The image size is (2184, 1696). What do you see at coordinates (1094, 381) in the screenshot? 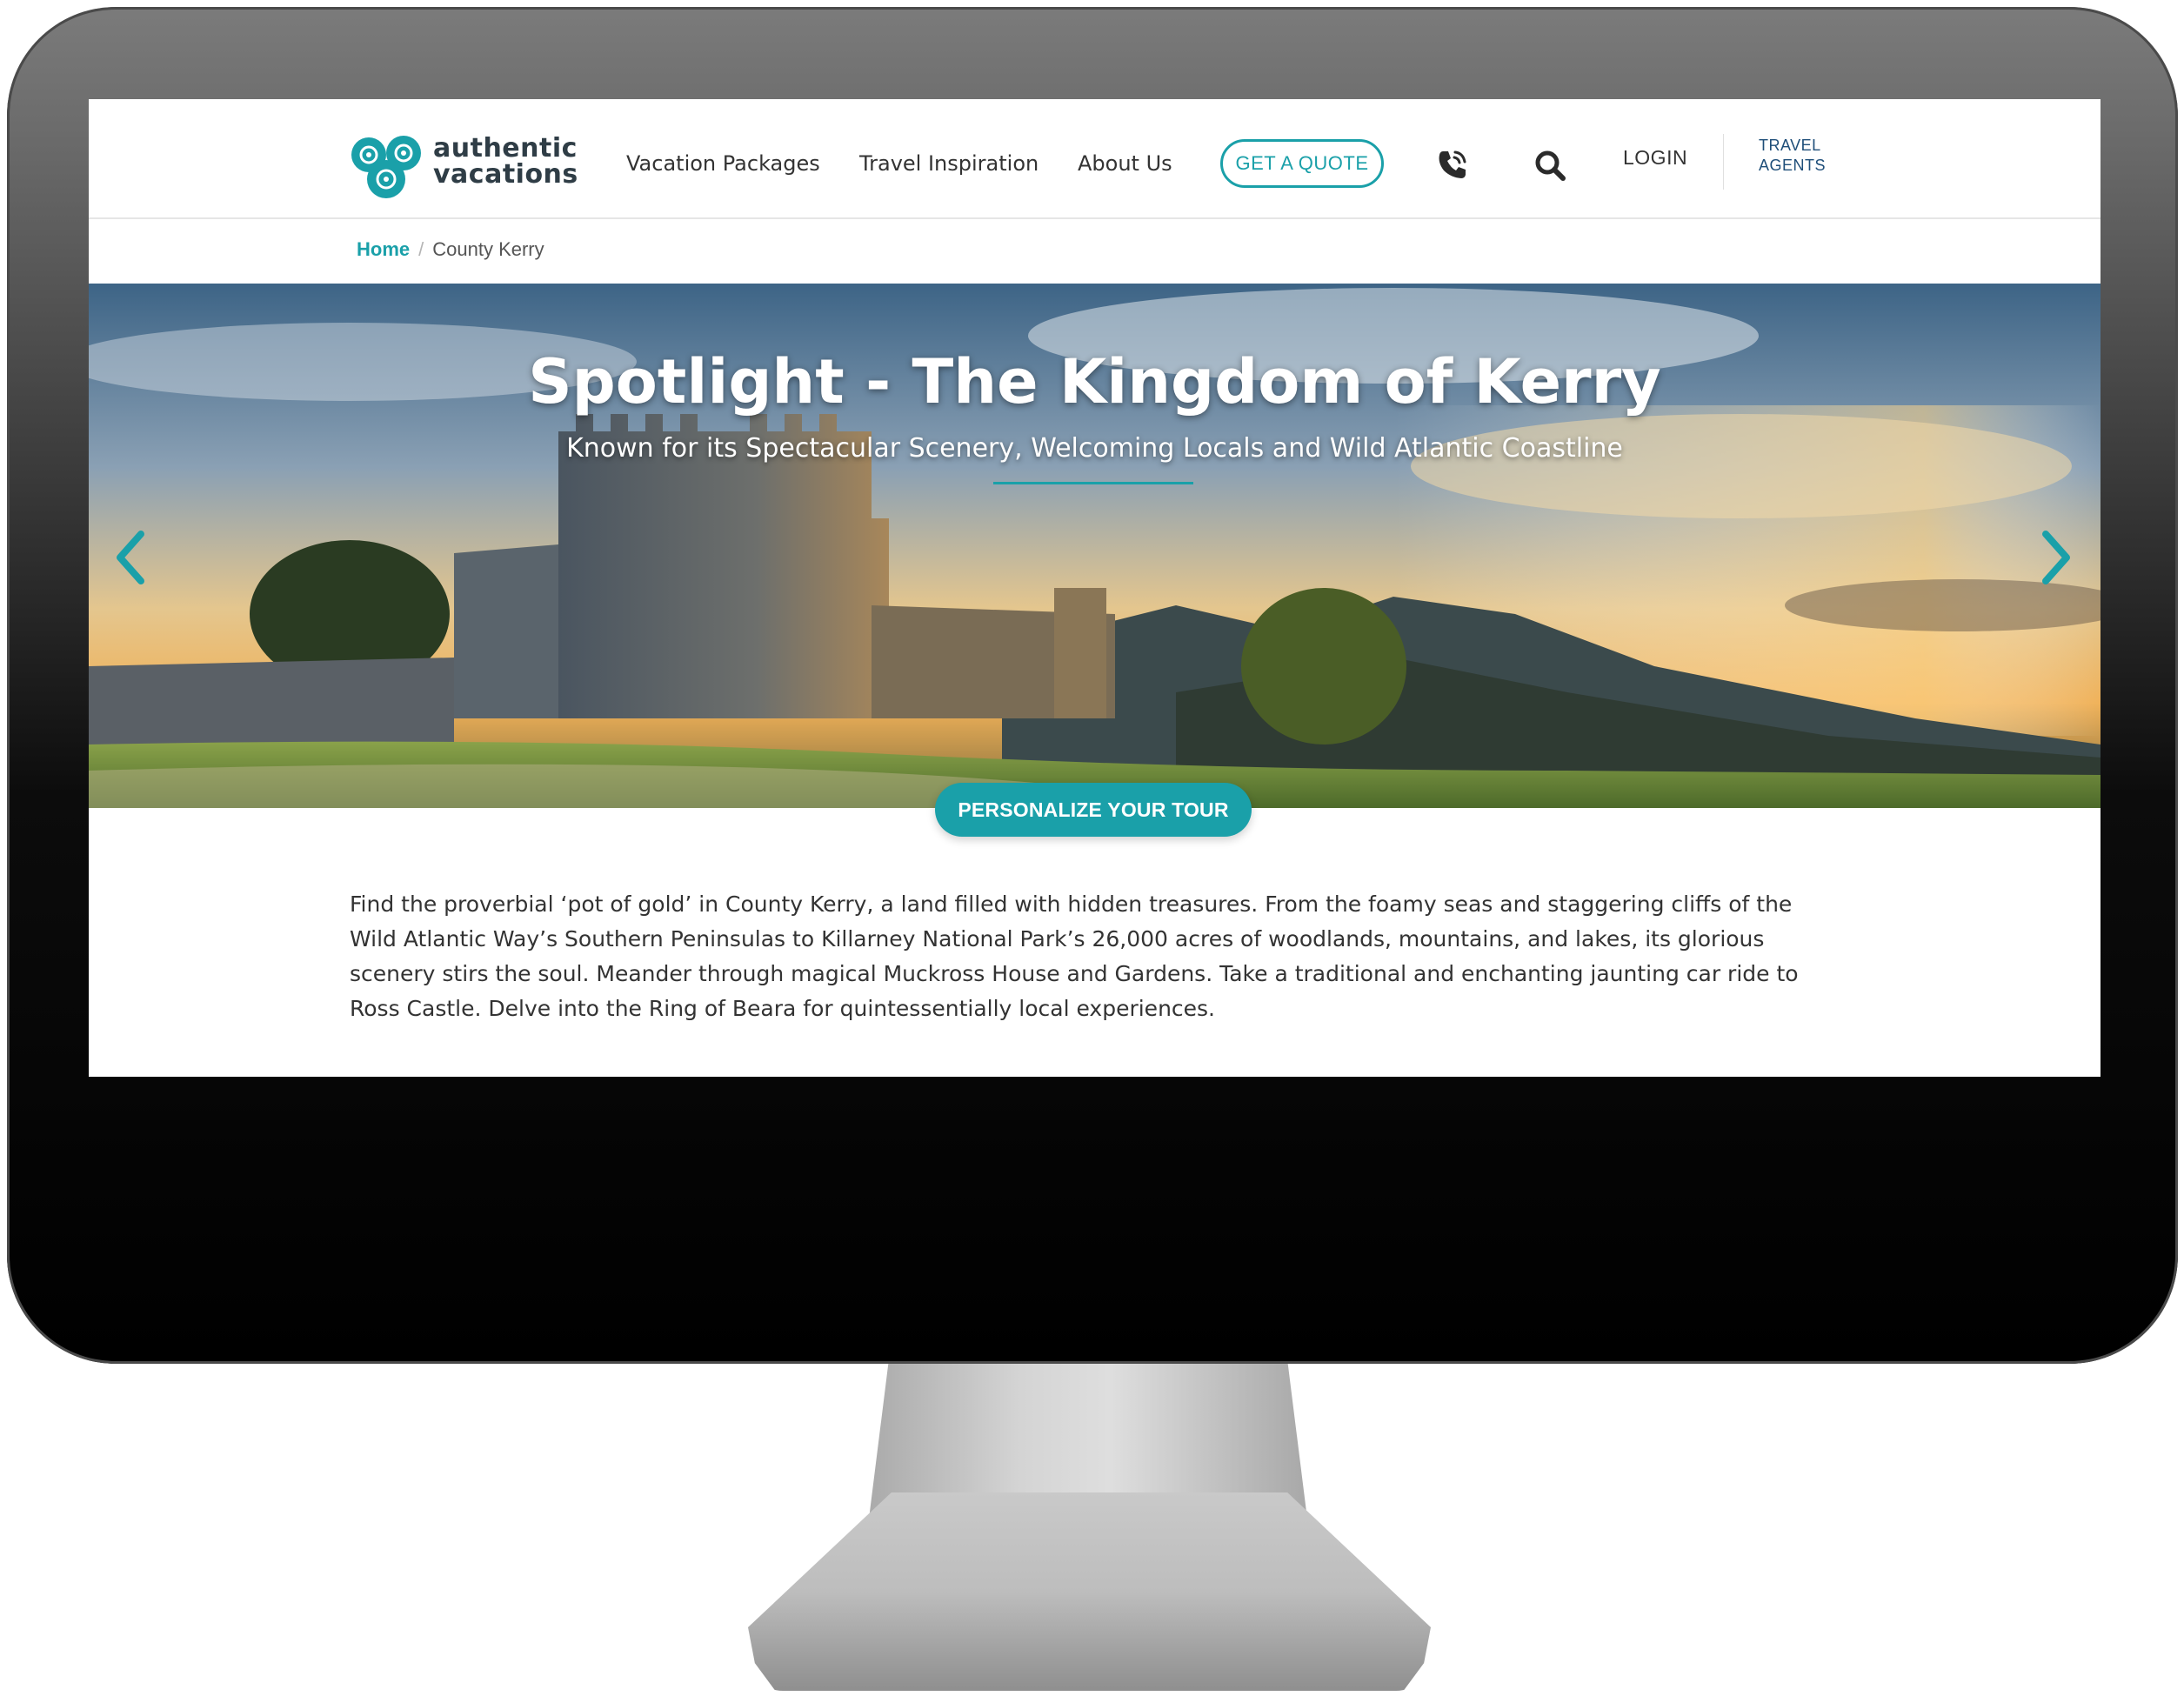
I see `hero-title: Spotlight - The Kingdom of Kerry` at bounding box center [1094, 381].